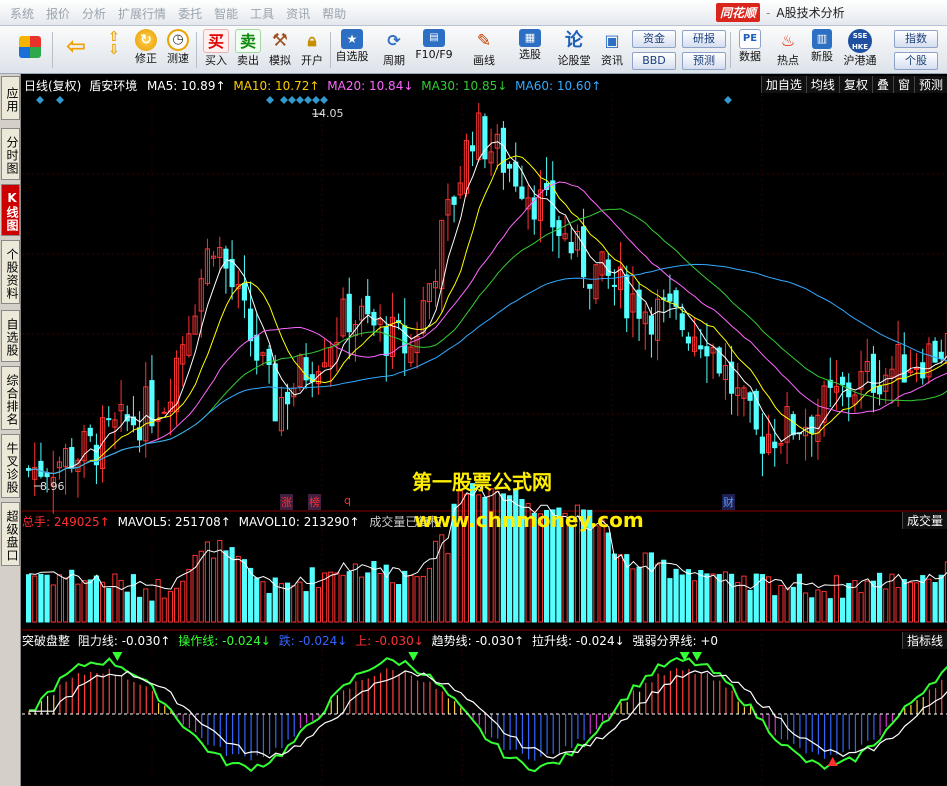 The height and width of the screenshot is (786, 947). What do you see at coordinates (654, 39) in the screenshot?
I see `fund-button: 资金` at bounding box center [654, 39].